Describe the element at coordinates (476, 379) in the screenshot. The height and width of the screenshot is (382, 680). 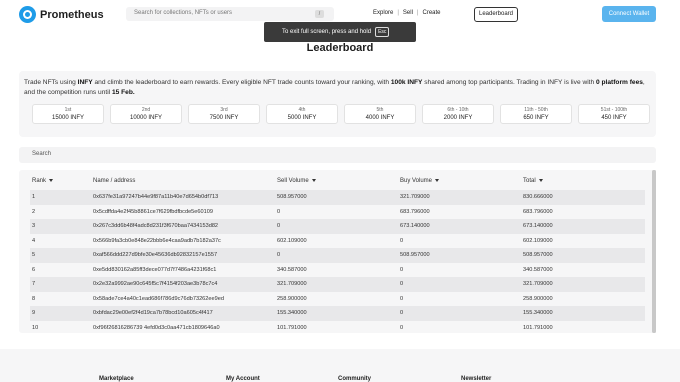
I see `footer-newsletter: Newsletter` at that location.